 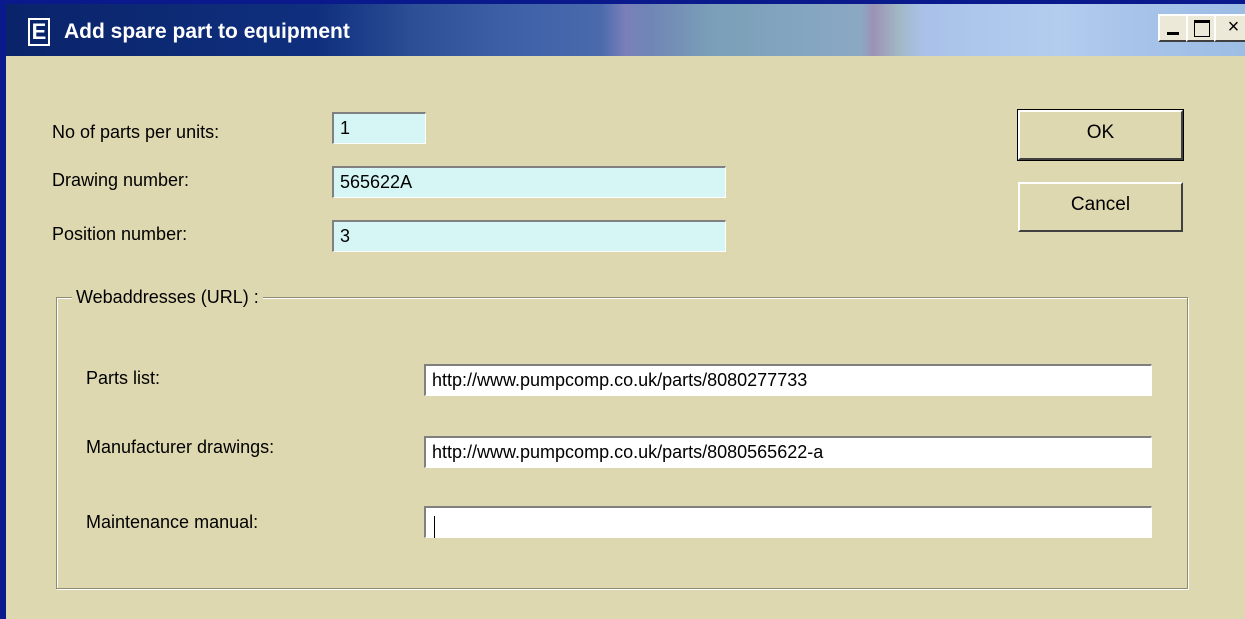 What do you see at coordinates (1173, 33) in the screenshot?
I see `minimize-icon` at bounding box center [1173, 33].